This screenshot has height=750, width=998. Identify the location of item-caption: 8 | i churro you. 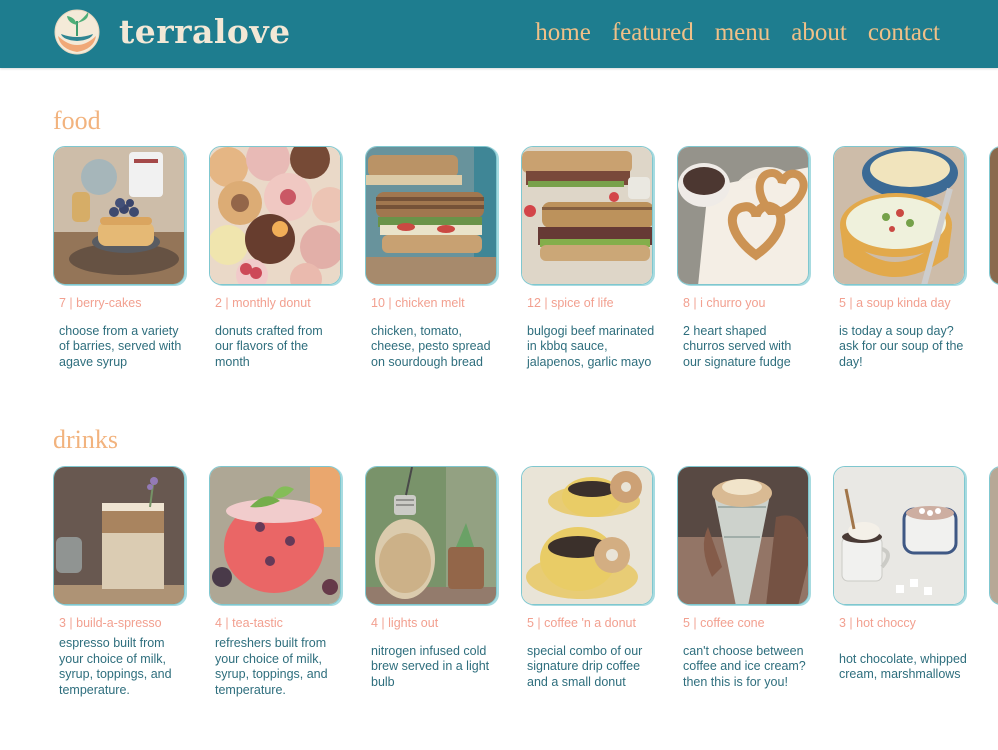
(724, 303).